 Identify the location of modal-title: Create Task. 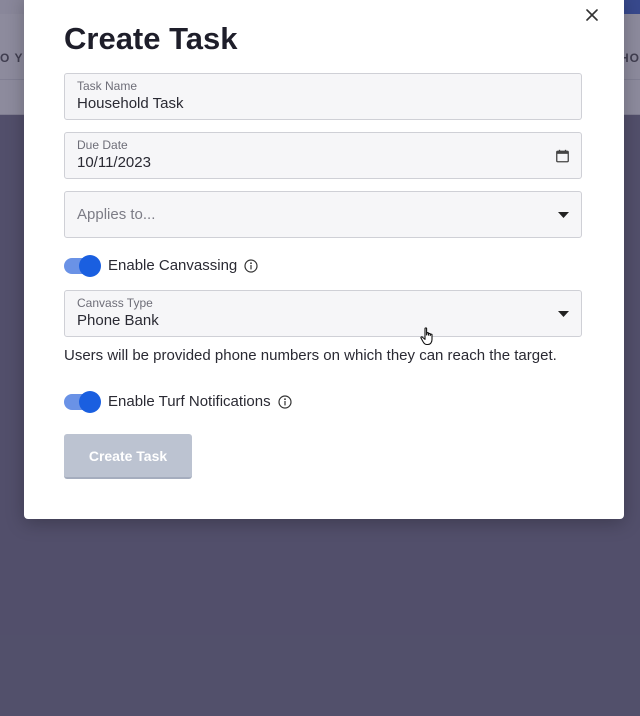
(151, 38).